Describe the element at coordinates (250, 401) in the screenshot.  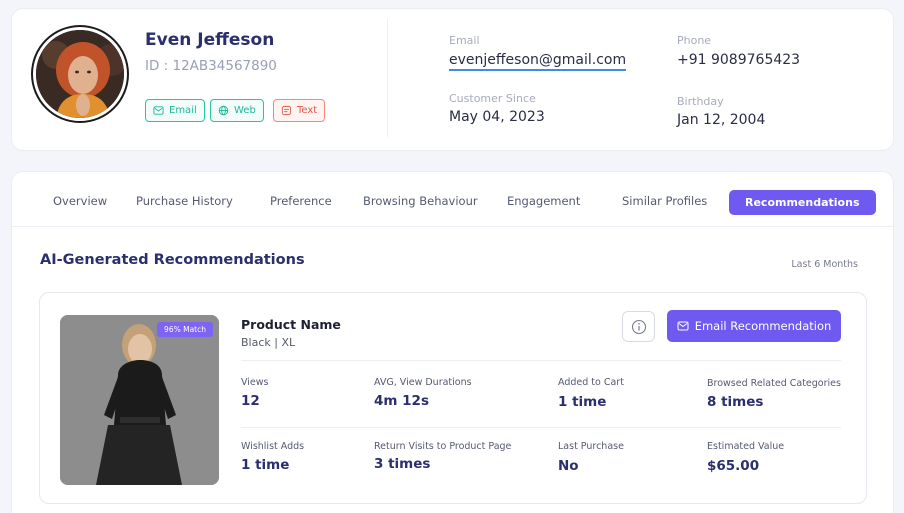
I see `metric-value: 12` at that location.